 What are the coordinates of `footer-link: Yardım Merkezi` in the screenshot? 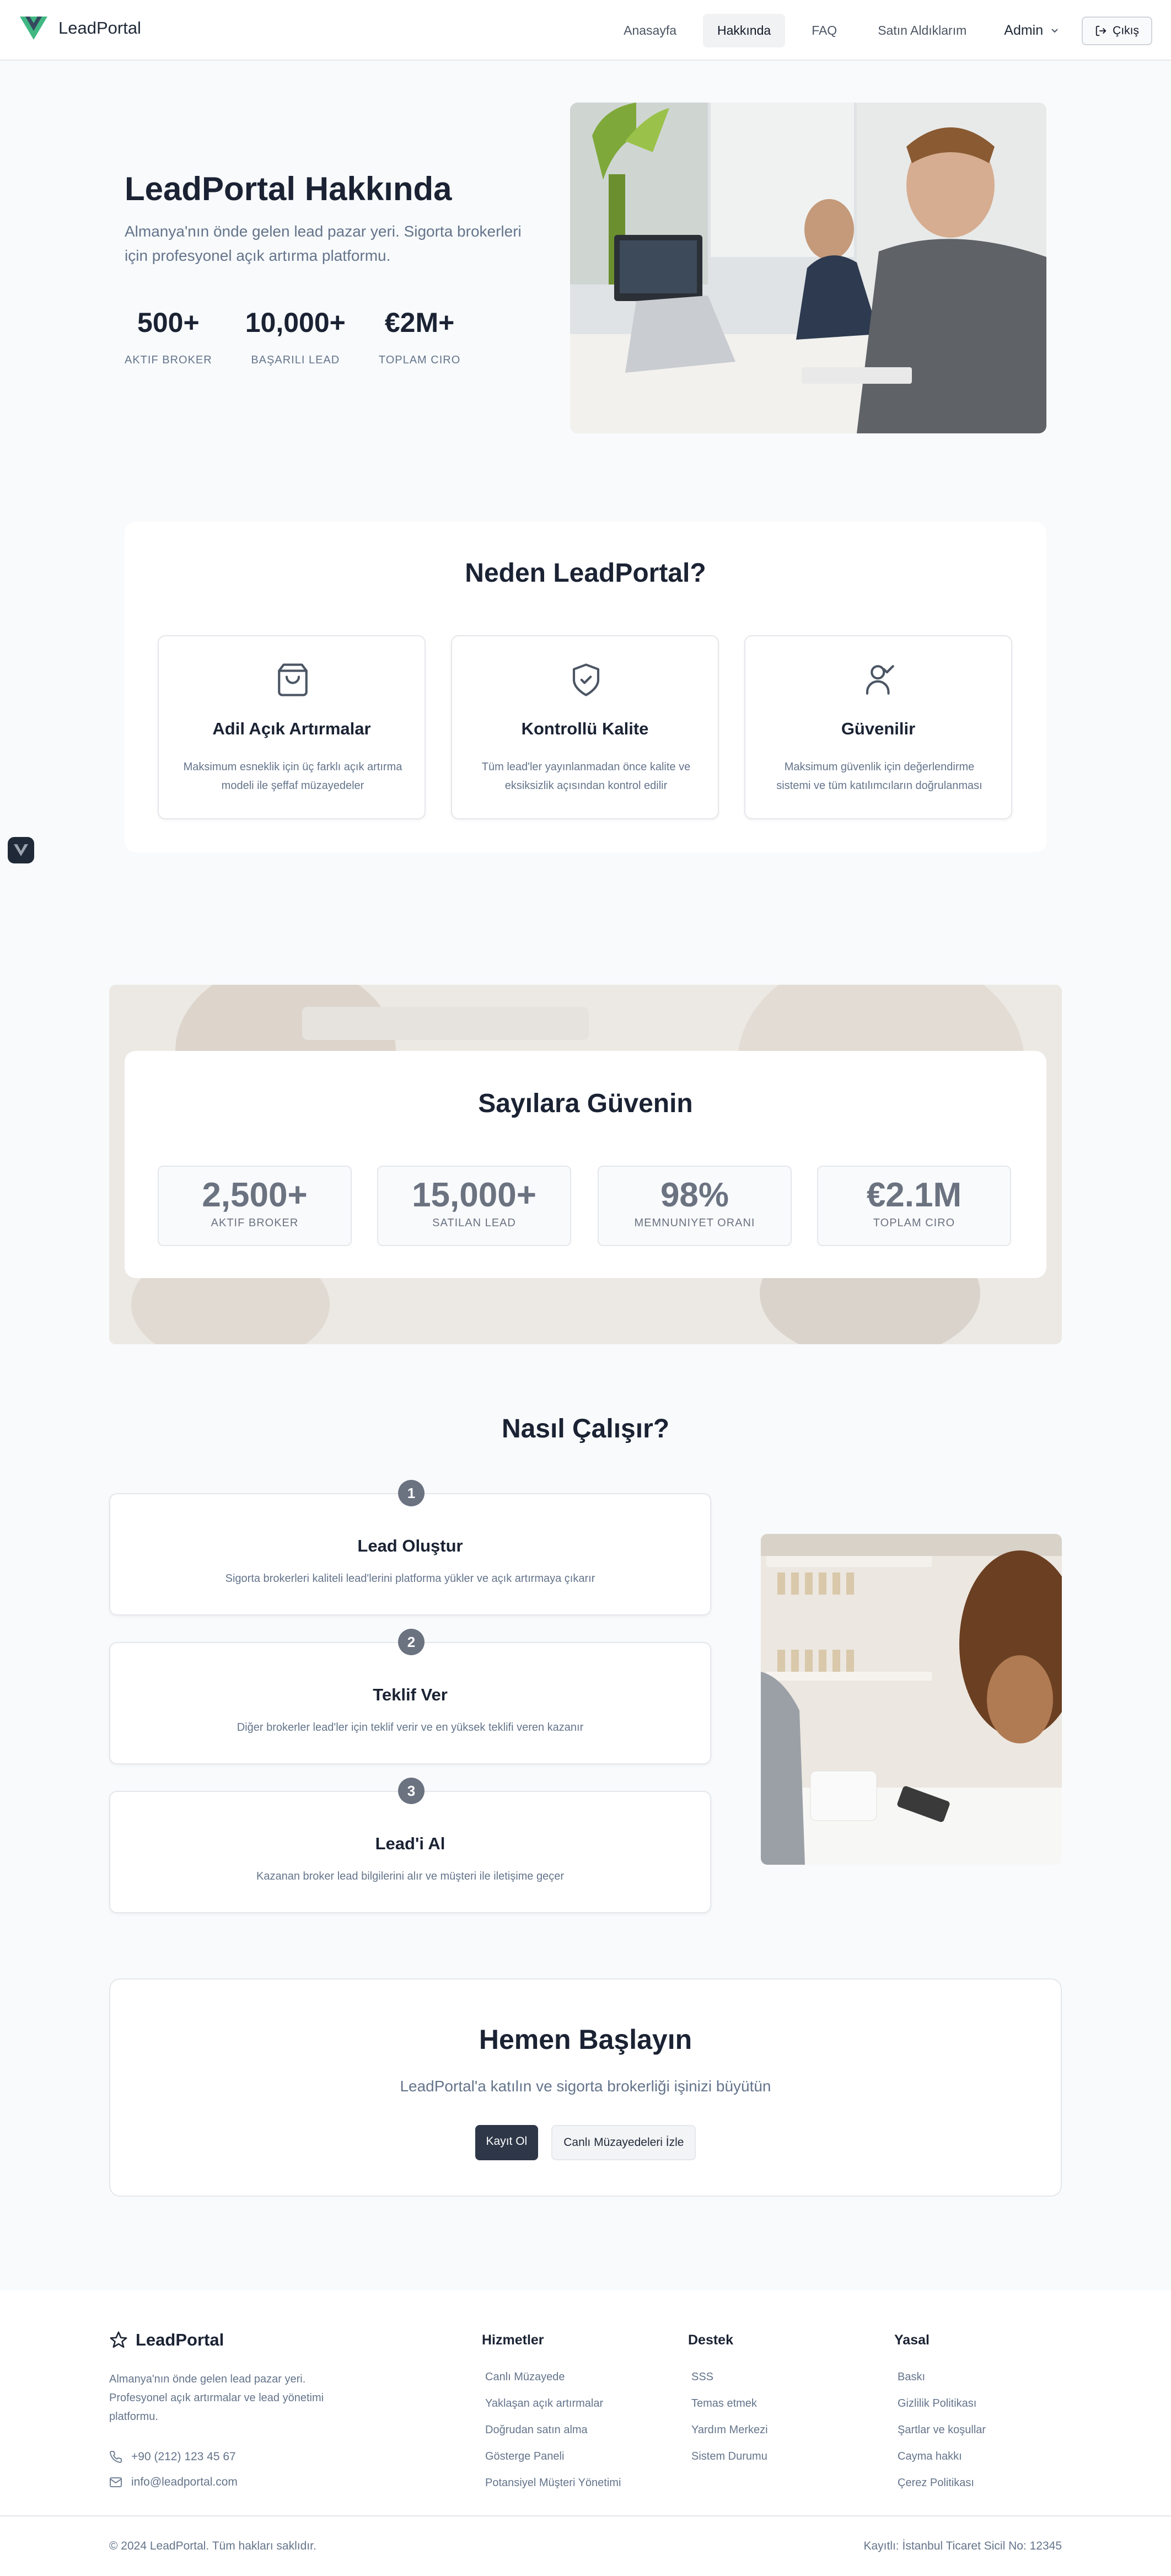 It's located at (728, 2430).